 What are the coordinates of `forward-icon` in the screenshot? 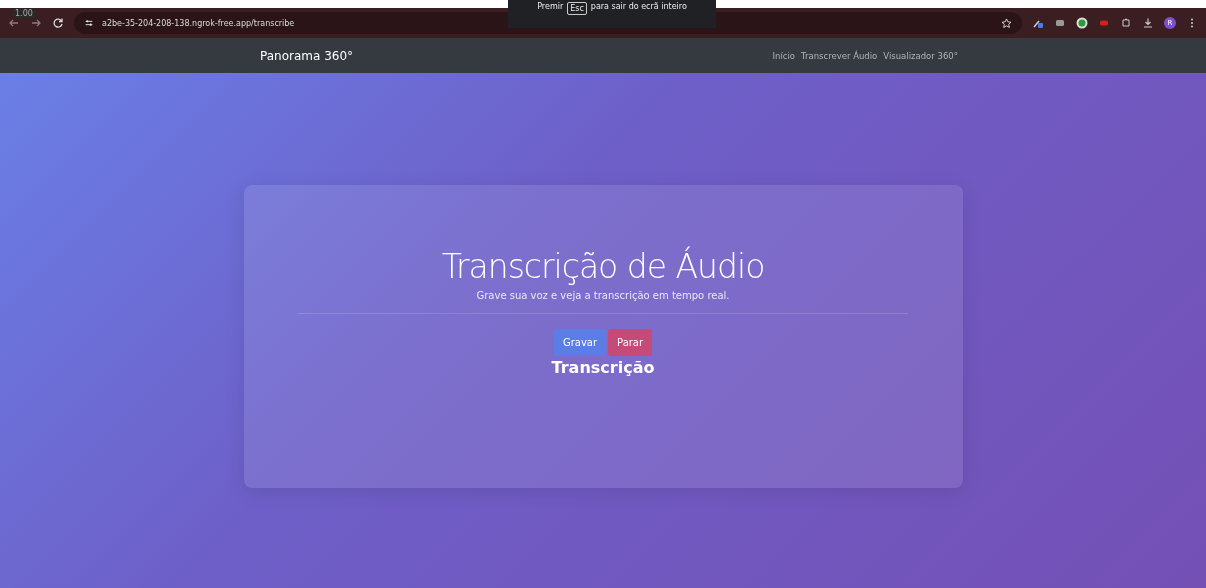 It's located at (36, 23).